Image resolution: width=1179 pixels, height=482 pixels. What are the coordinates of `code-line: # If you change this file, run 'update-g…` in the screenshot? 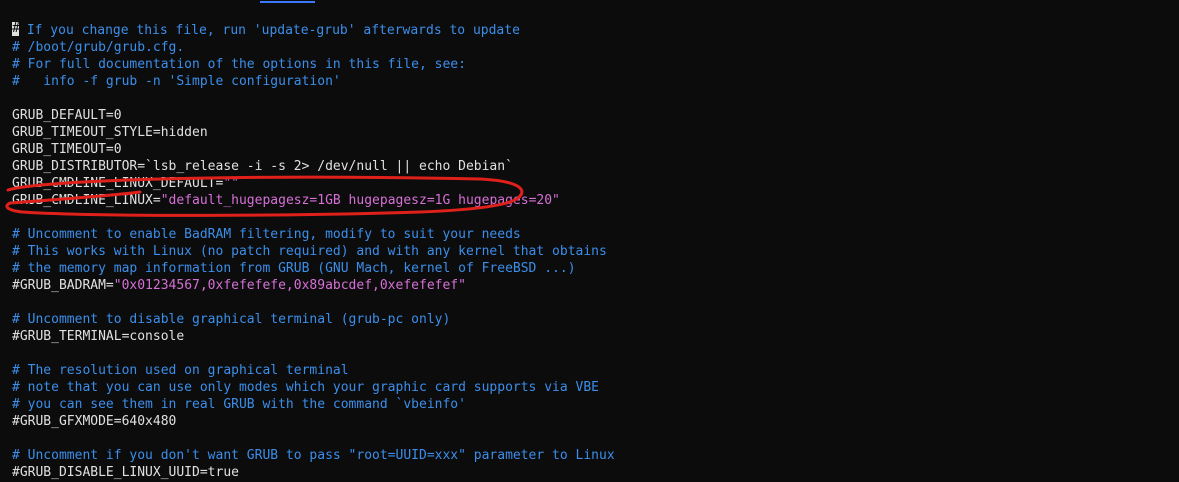 It's located at (592, 30).